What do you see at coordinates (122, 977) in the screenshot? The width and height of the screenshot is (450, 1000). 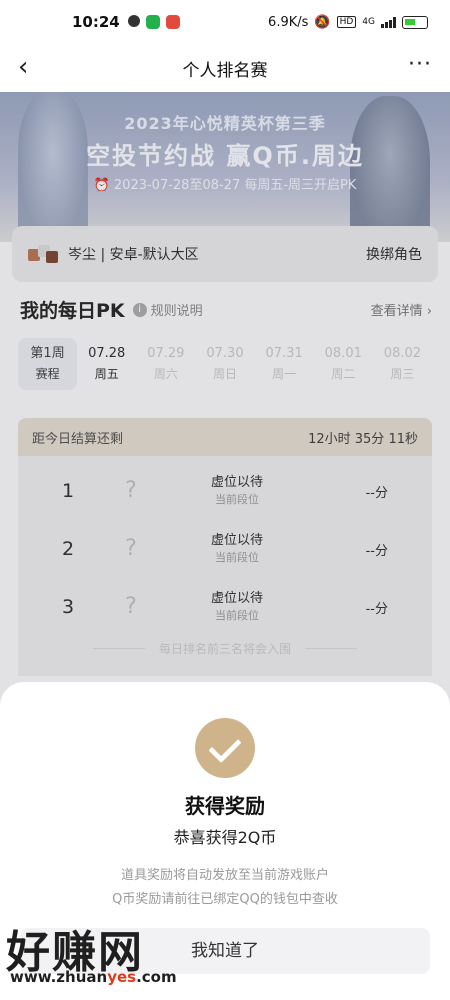 I see `watermark-url-highlight: yes` at bounding box center [122, 977].